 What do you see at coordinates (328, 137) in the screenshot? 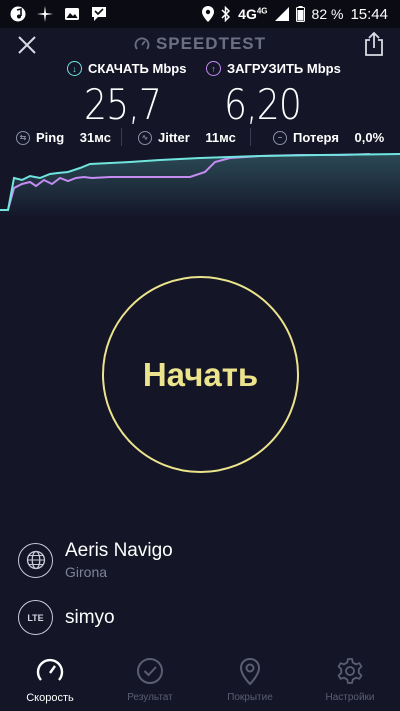
I see `loss-stat: − Потеря 0,0%` at bounding box center [328, 137].